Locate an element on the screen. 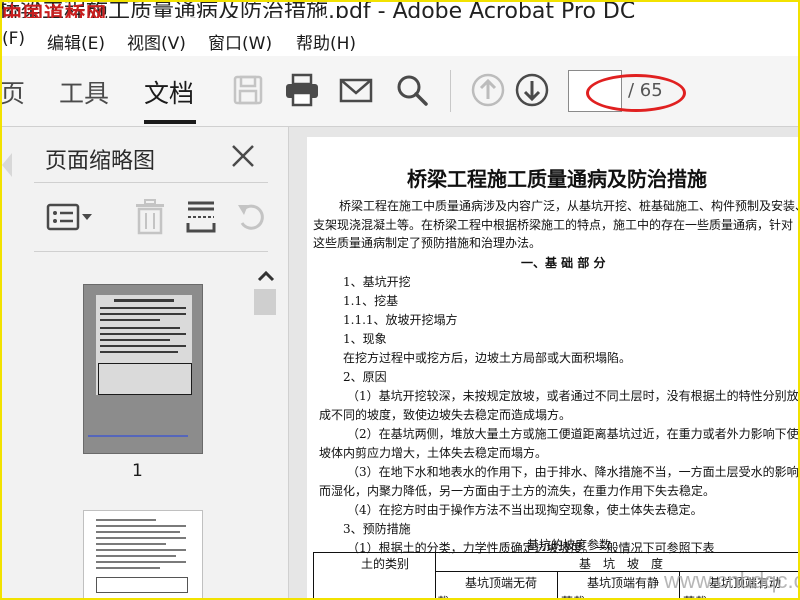  save-icon is located at coordinates (248, 90).